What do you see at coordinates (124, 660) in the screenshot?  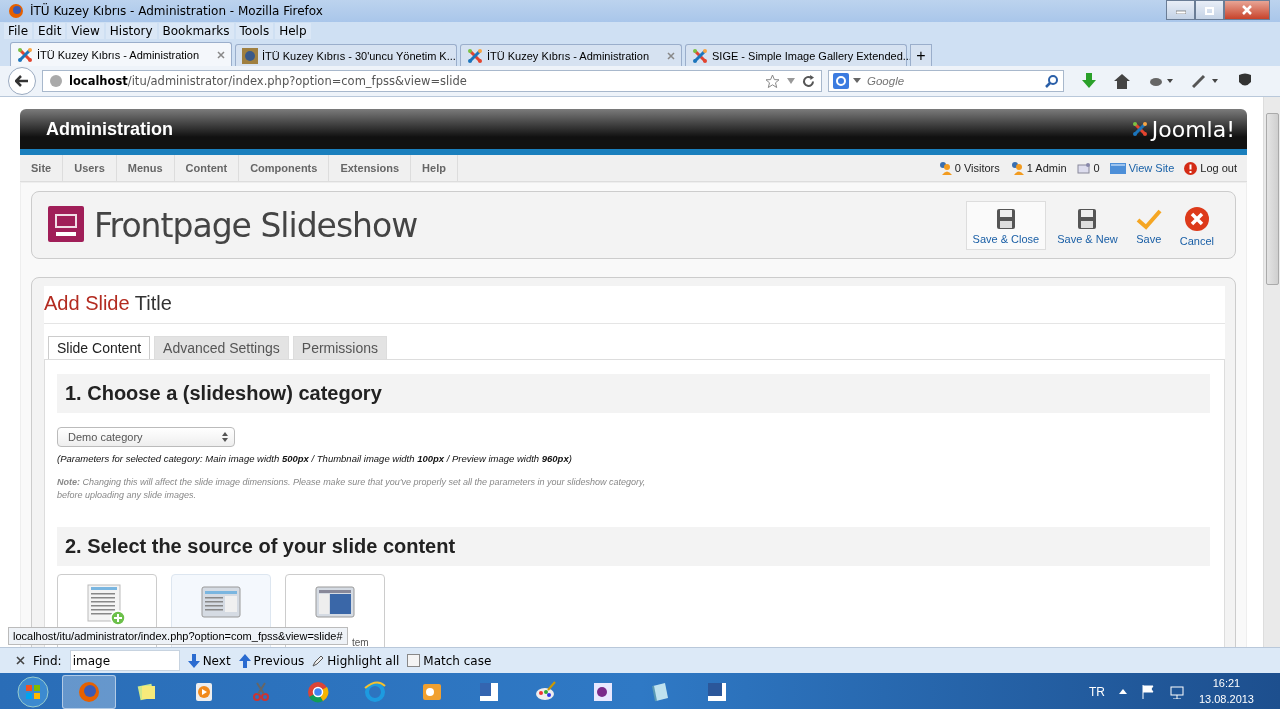 I see `find-field: image` at bounding box center [124, 660].